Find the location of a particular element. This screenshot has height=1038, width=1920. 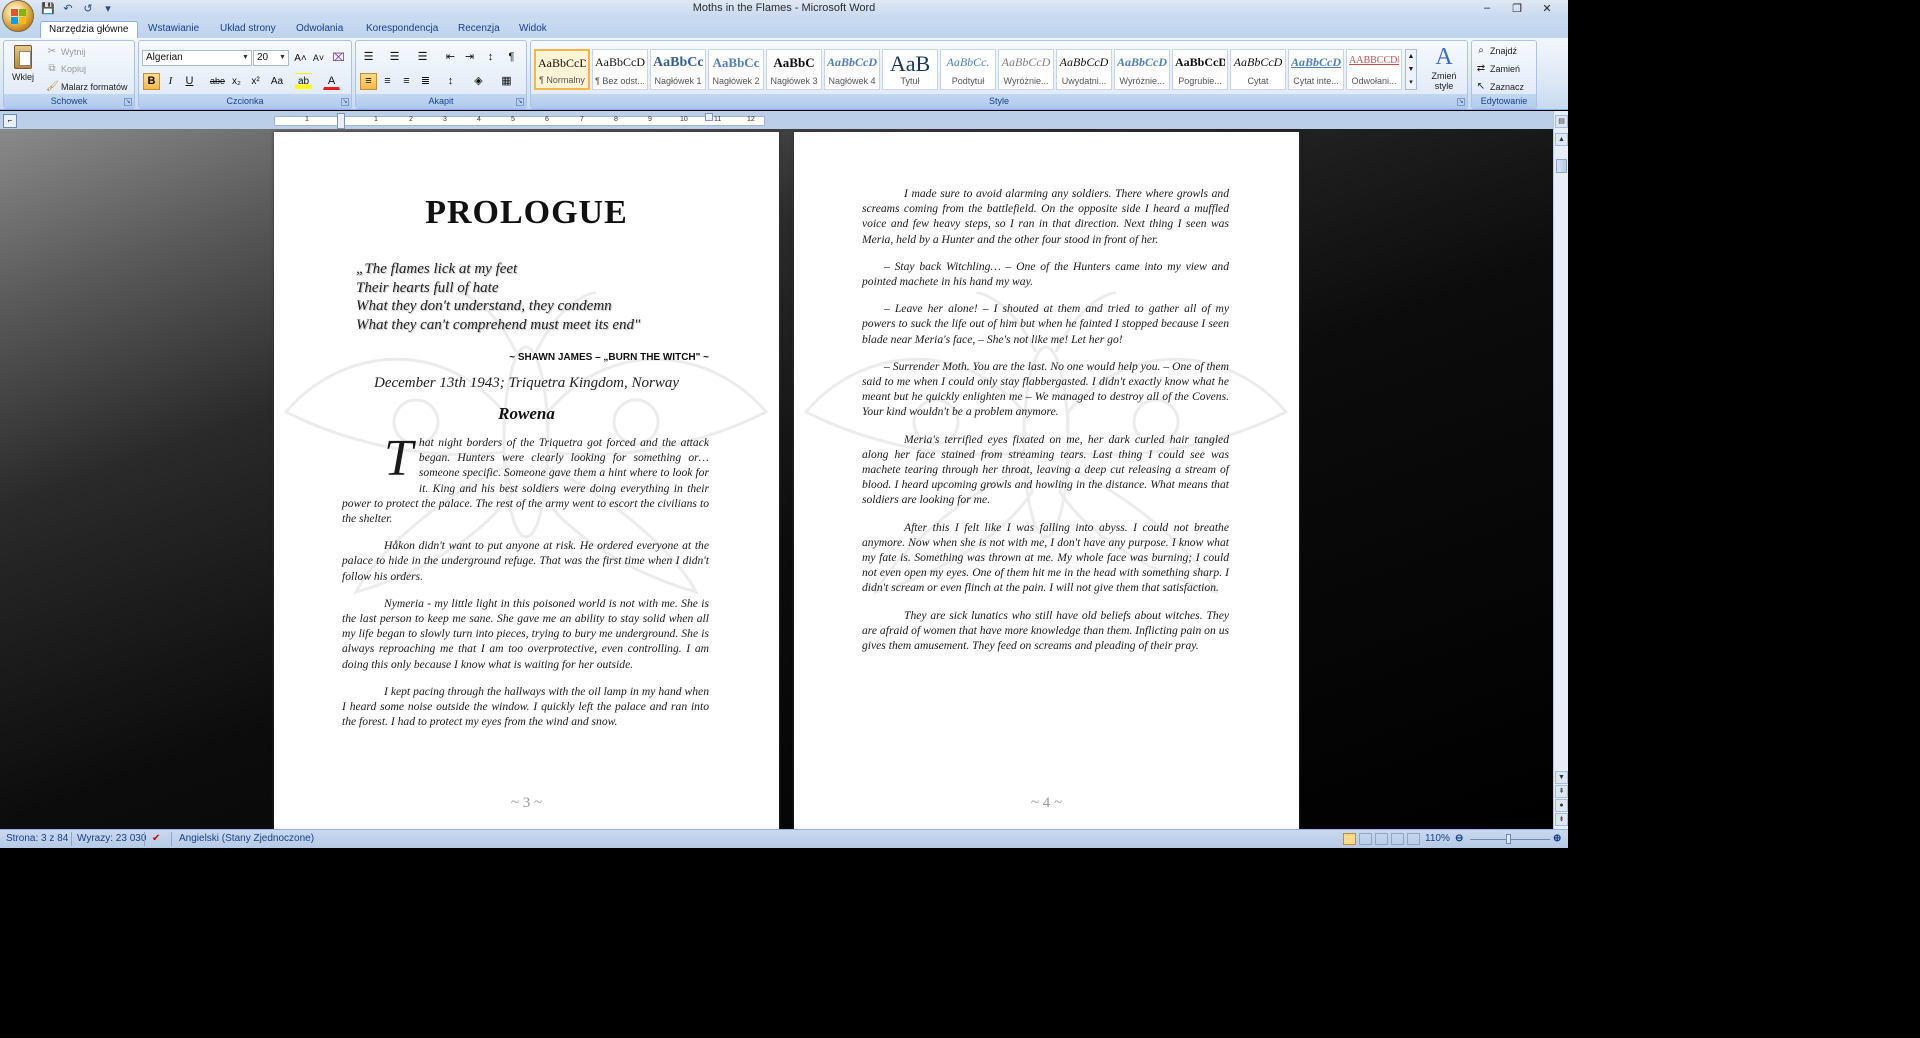

subscript-button: x₂ is located at coordinates (236, 81).